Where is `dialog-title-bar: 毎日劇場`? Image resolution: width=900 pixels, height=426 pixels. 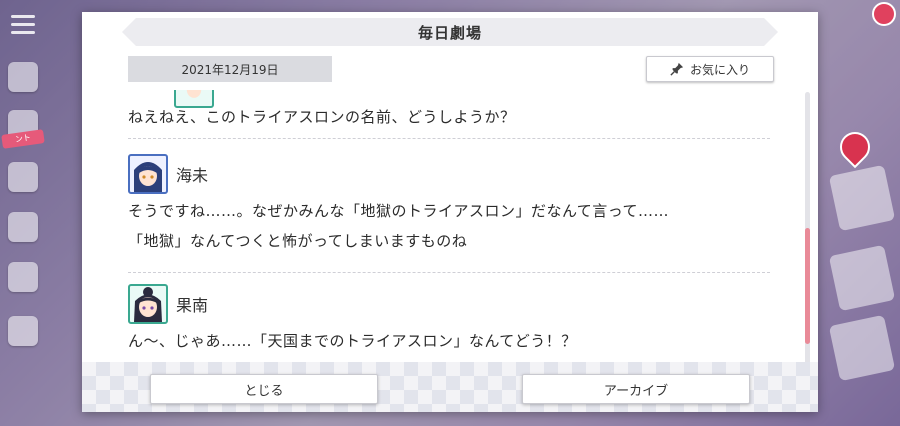 dialog-title-bar: 毎日劇場 is located at coordinates (450, 32).